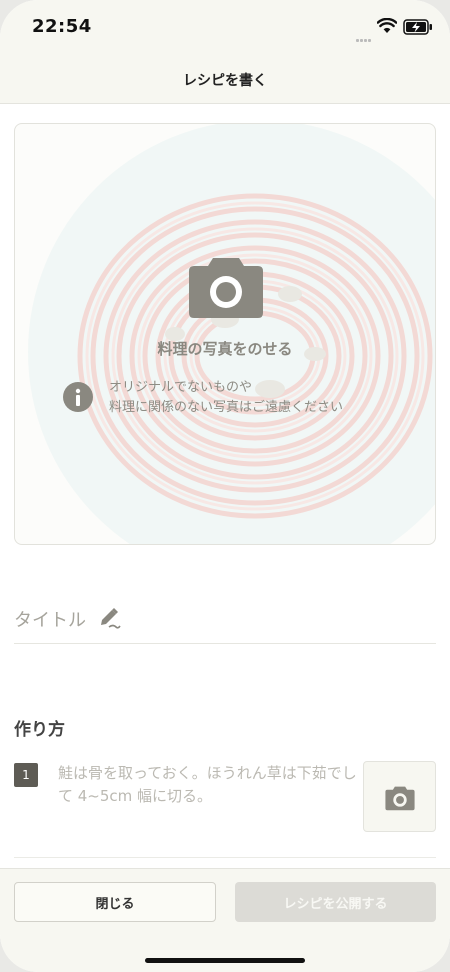  What do you see at coordinates (225, 920) in the screenshot?
I see `bottom-action-bar: 閉じる レシピを公開する` at bounding box center [225, 920].